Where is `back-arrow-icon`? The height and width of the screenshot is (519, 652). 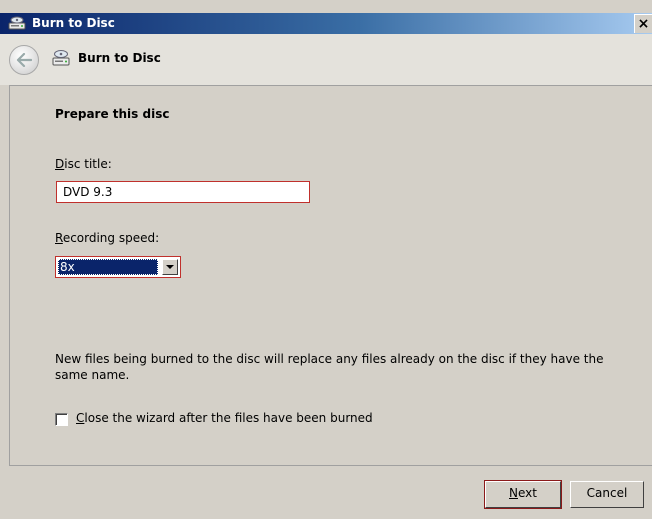
back-arrow-icon is located at coordinates (24, 60).